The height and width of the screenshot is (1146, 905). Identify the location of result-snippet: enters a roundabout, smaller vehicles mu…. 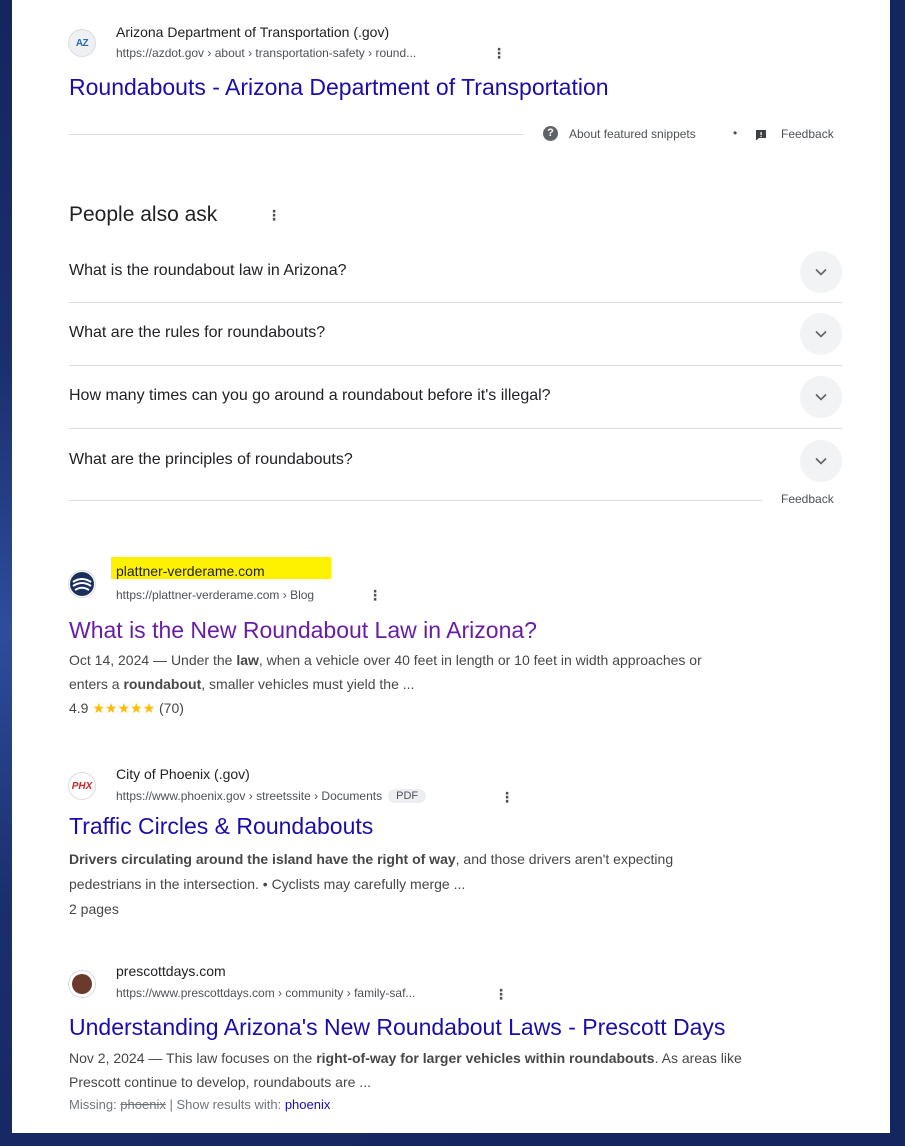
(242, 684).